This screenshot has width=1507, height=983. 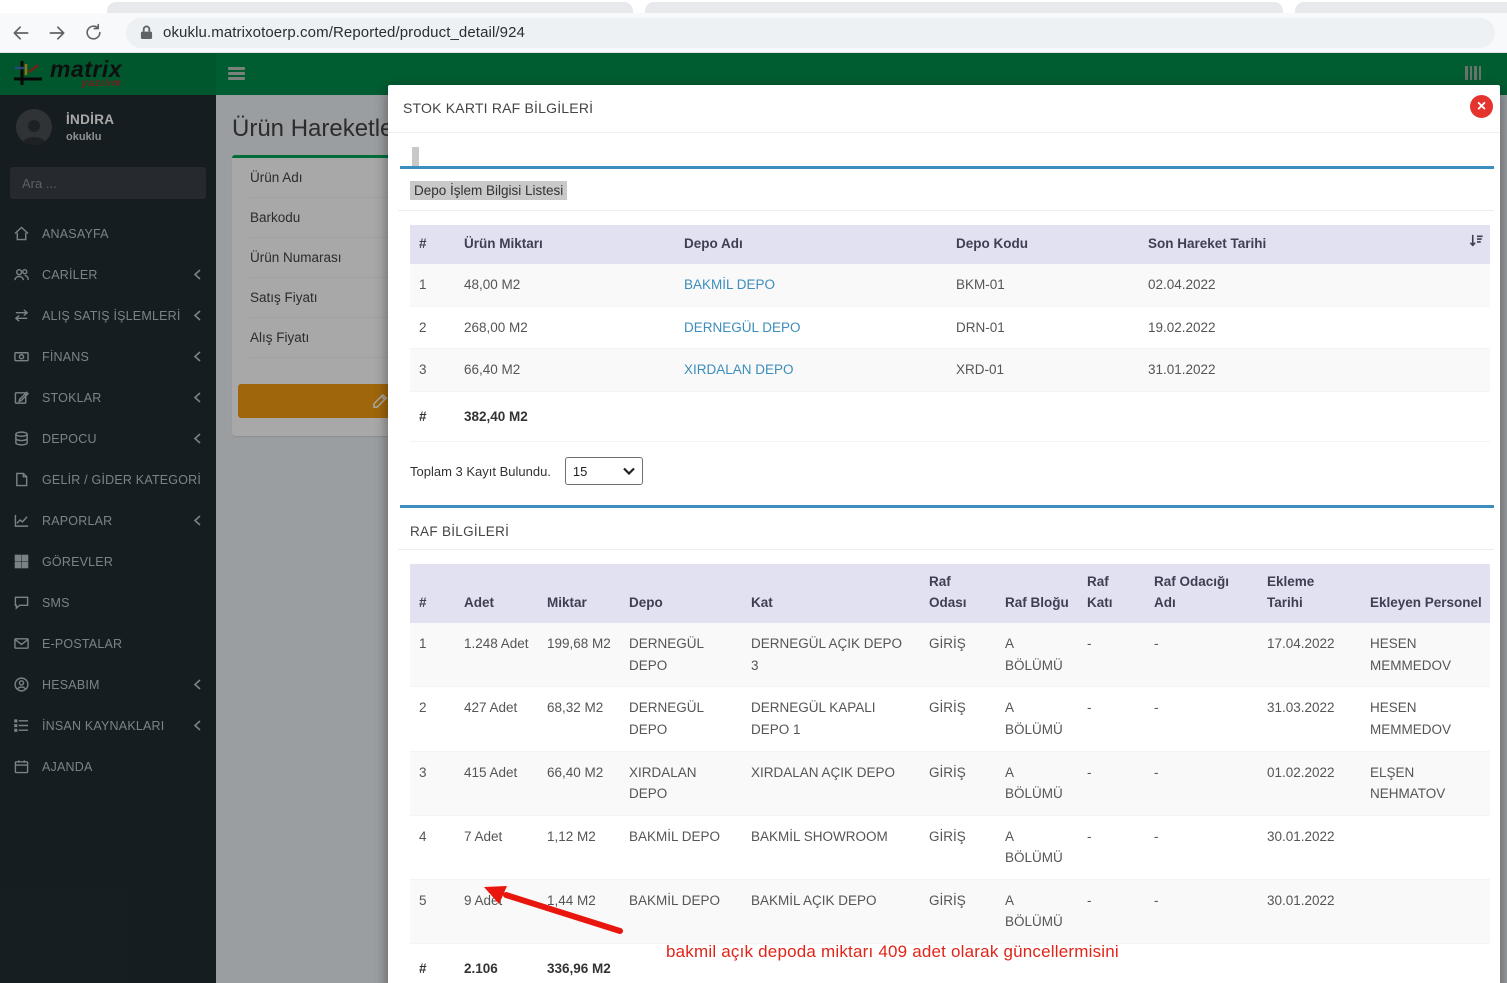 What do you see at coordinates (579, 655) in the screenshot?
I see `table-cell: 199,68 M2` at bounding box center [579, 655].